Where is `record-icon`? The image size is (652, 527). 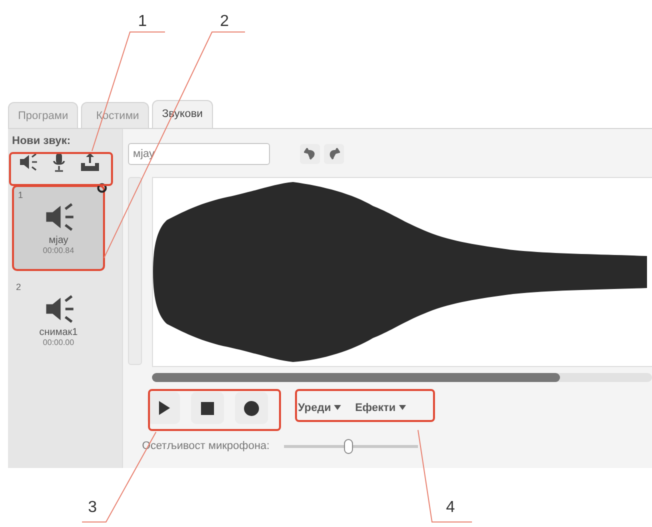
record-icon is located at coordinates (251, 408).